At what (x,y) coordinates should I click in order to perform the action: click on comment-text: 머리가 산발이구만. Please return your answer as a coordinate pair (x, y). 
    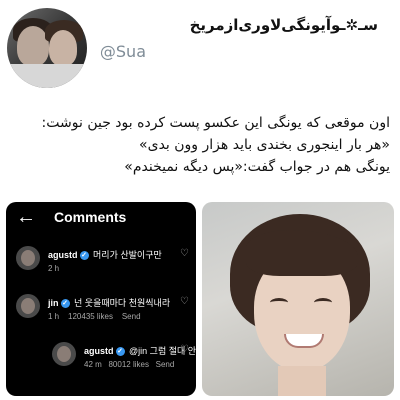
    Looking at the image, I should click on (127, 255).